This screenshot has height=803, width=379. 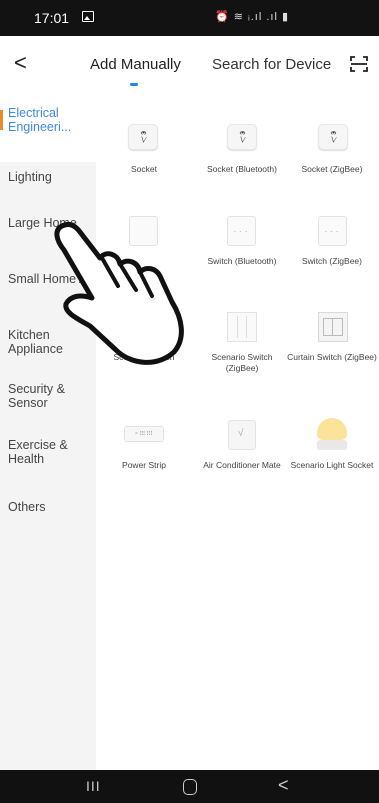 What do you see at coordinates (1, 120) in the screenshot?
I see `active-category-marker` at bounding box center [1, 120].